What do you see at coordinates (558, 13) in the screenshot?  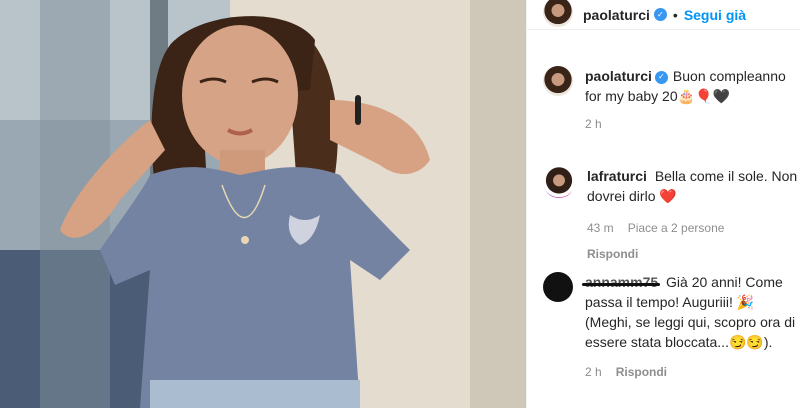 I see `author-avatar` at bounding box center [558, 13].